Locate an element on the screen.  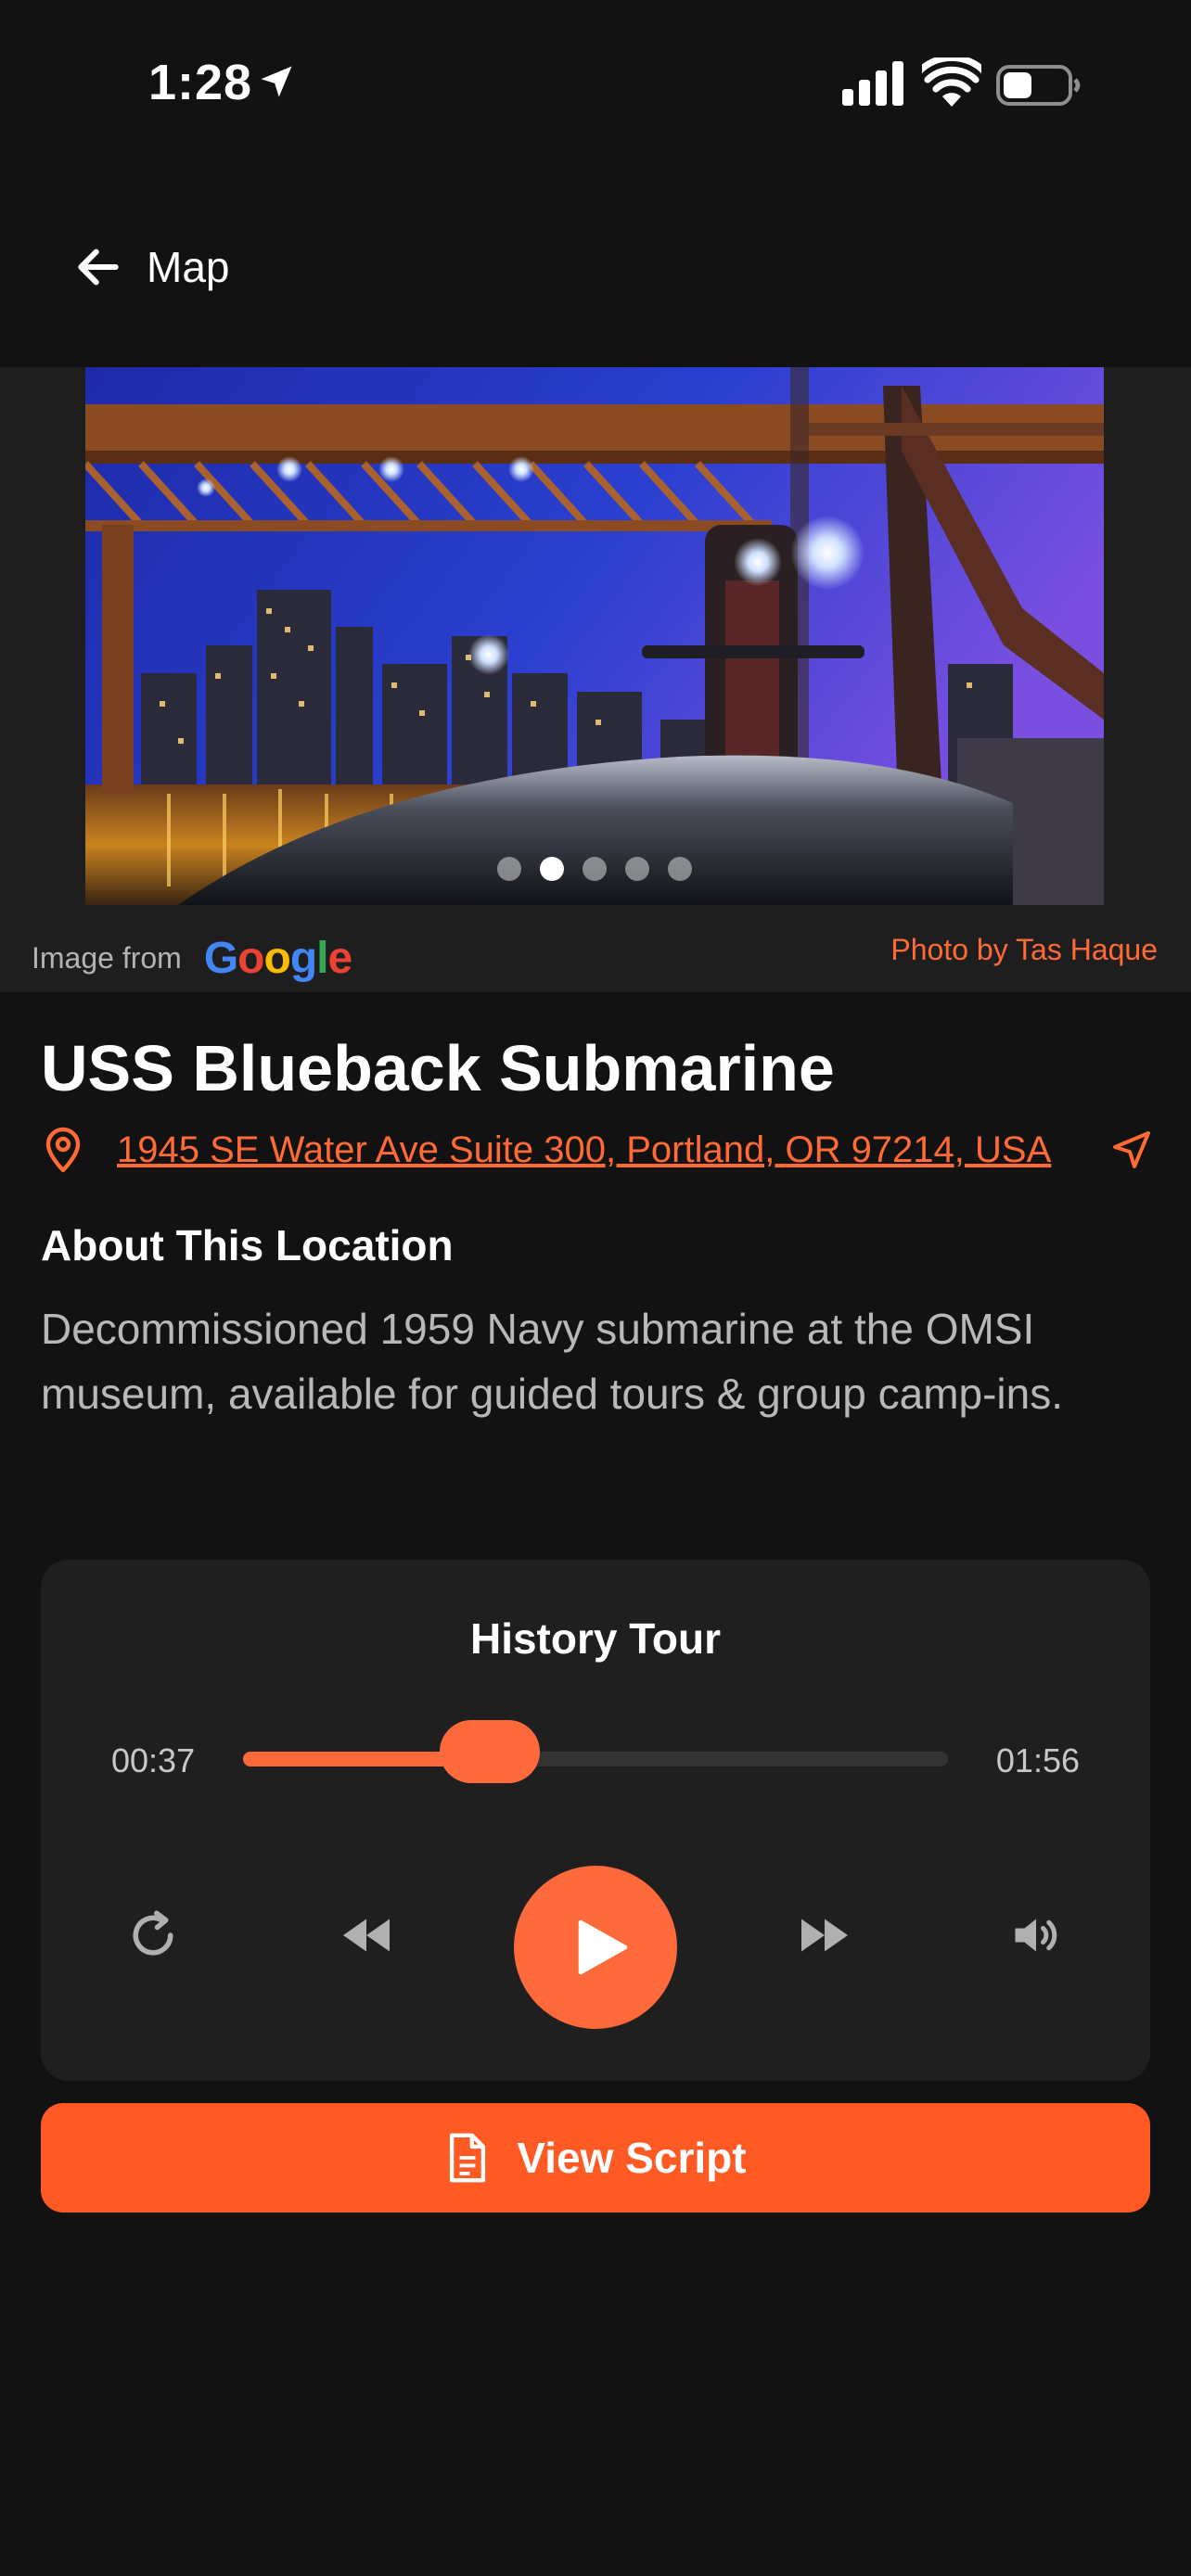
about-heading: About This Location is located at coordinates (248, 1245).